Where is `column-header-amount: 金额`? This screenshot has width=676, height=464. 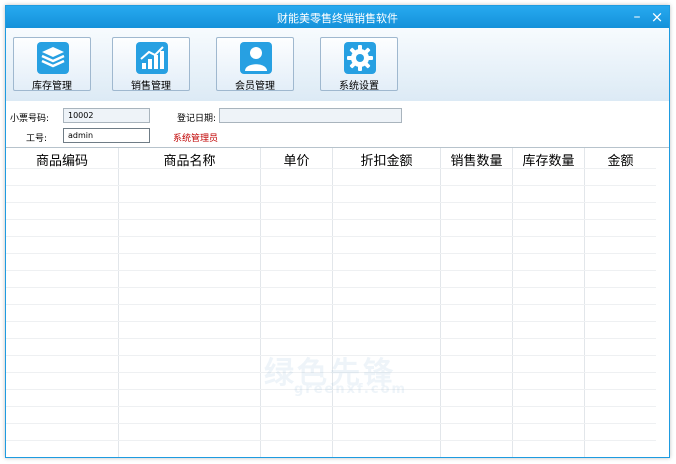
column-header-amount: 金额 is located at coordinates (620, 159).